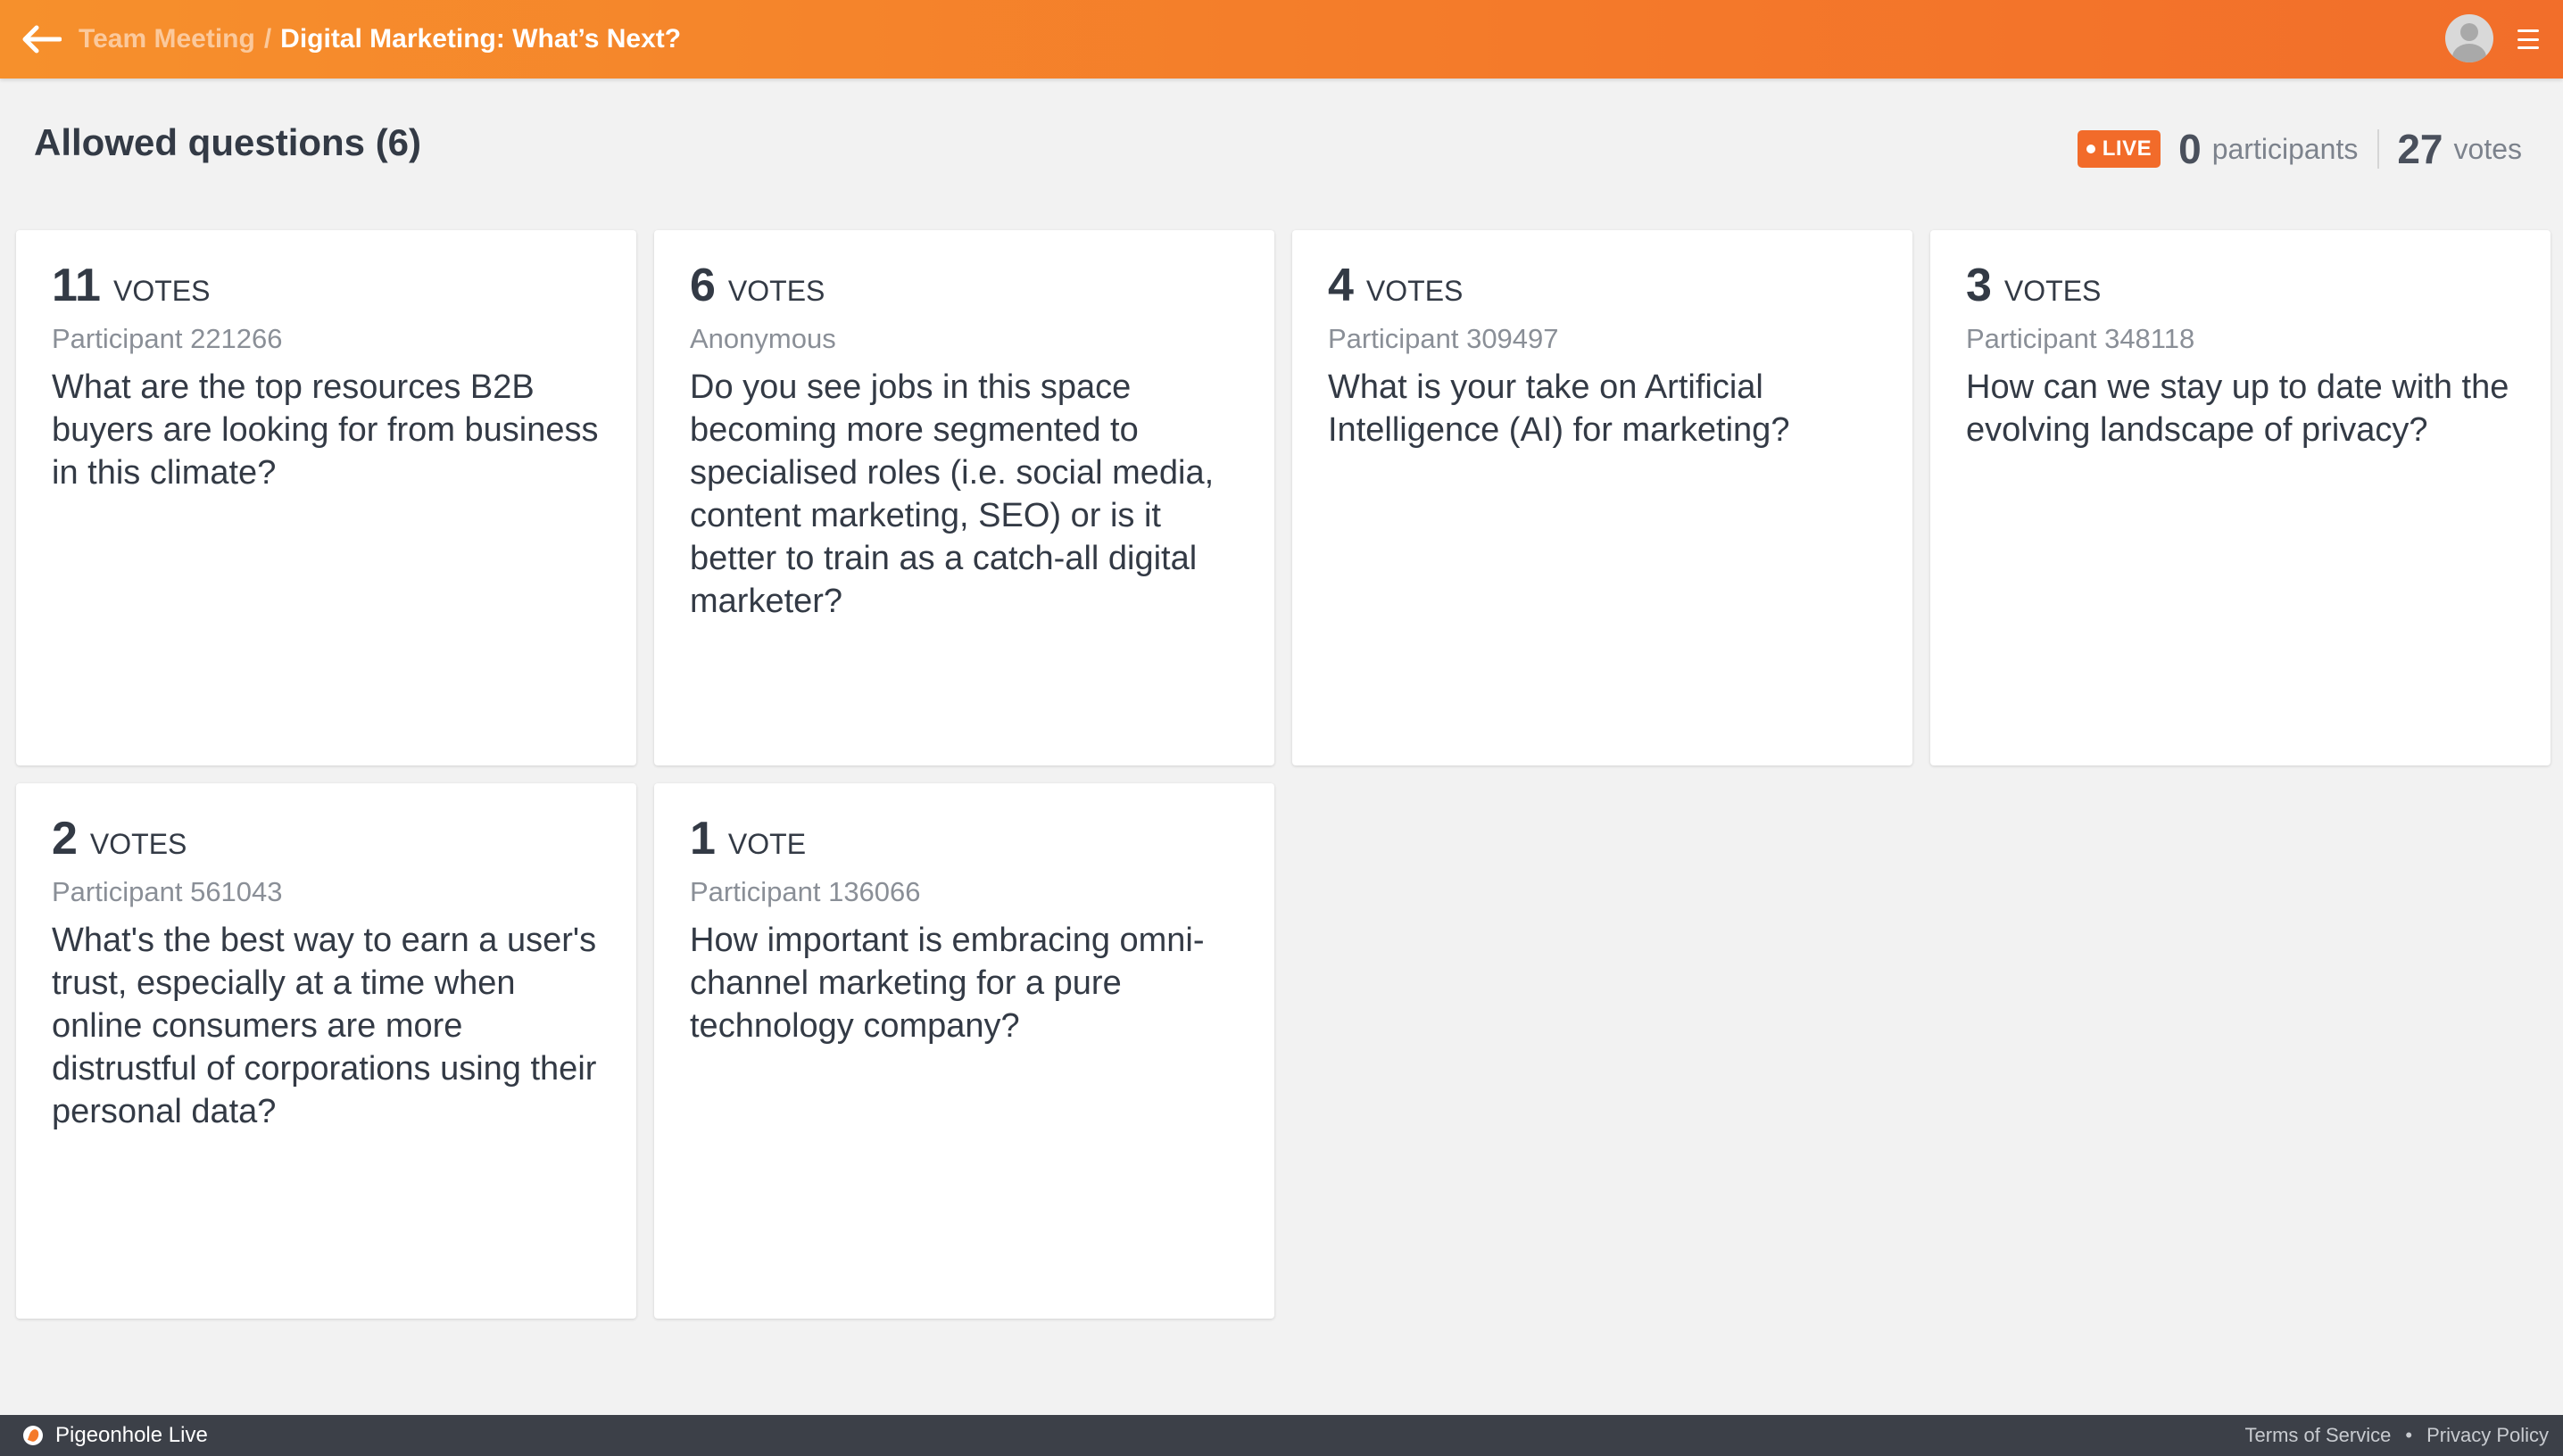  I want to click on arrow-left-icon, so click(42, 40).